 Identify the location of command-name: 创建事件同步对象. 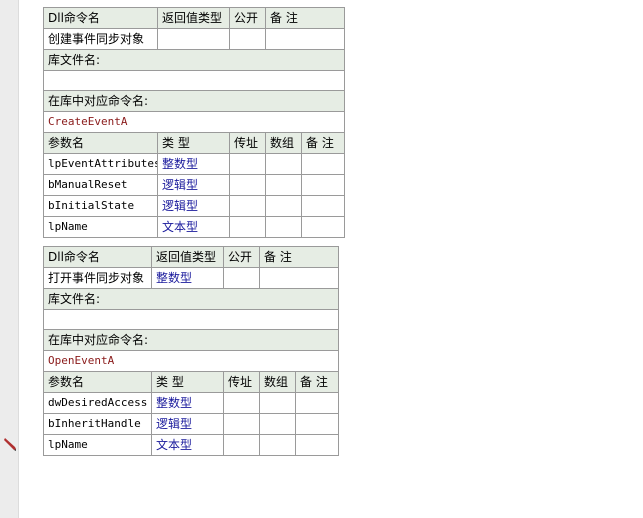
(100, 39).